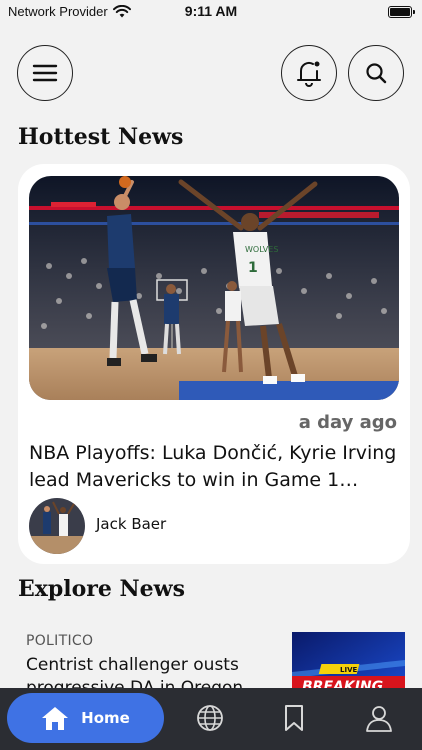  Describe the element at coordinates (101, 137) in the screenshot. I see `hottest-news-title: Hottest News` at that location.